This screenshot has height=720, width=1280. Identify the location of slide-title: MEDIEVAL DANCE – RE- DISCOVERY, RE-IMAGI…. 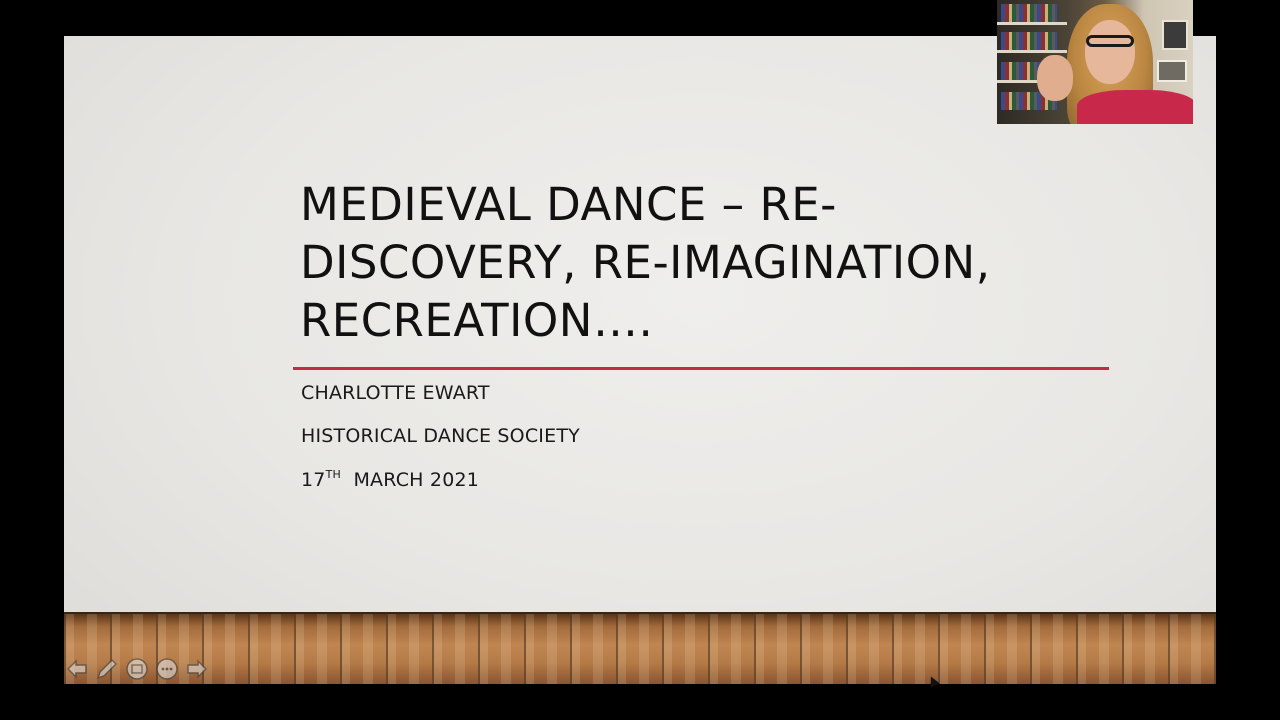
(690, 263).